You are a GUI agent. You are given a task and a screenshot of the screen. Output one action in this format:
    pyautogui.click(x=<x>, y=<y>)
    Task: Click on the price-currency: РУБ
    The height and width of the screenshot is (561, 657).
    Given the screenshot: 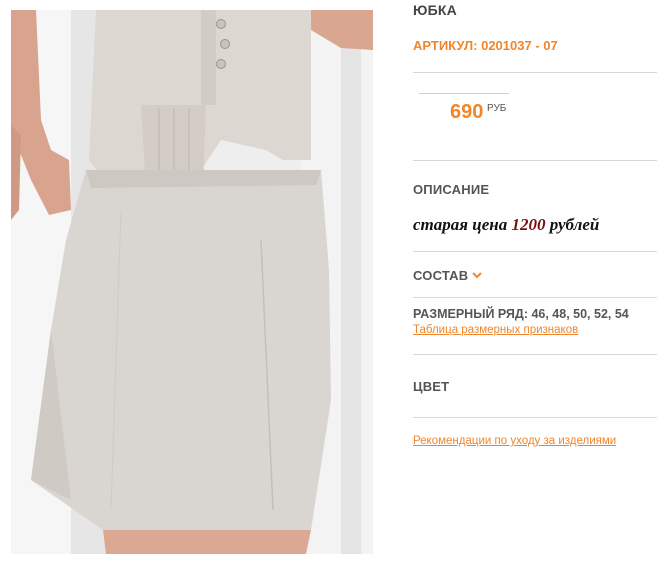 What is the action you would take?
    pyautogui.click(x=497, y=108)
    